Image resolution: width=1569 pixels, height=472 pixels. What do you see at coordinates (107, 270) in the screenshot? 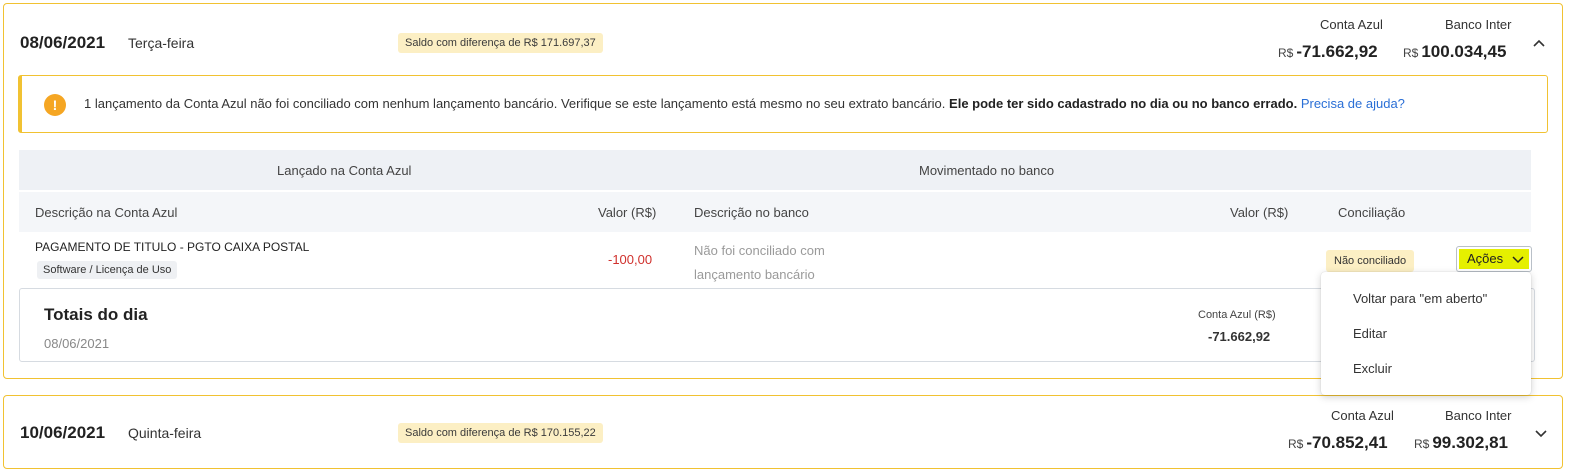
I see `category-tag: Software / Licença de Uso` at bounding box center [107, 270].